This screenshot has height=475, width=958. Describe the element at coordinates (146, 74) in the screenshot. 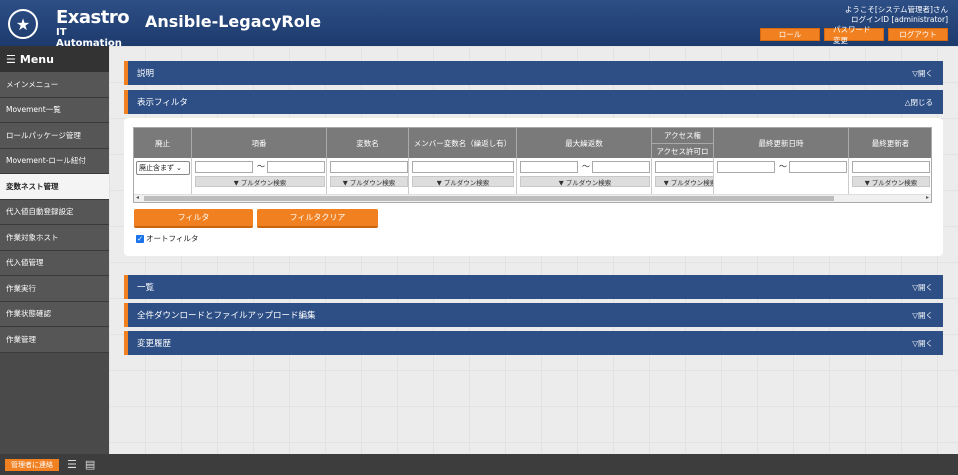

I see `section-label: 説明` at that location.